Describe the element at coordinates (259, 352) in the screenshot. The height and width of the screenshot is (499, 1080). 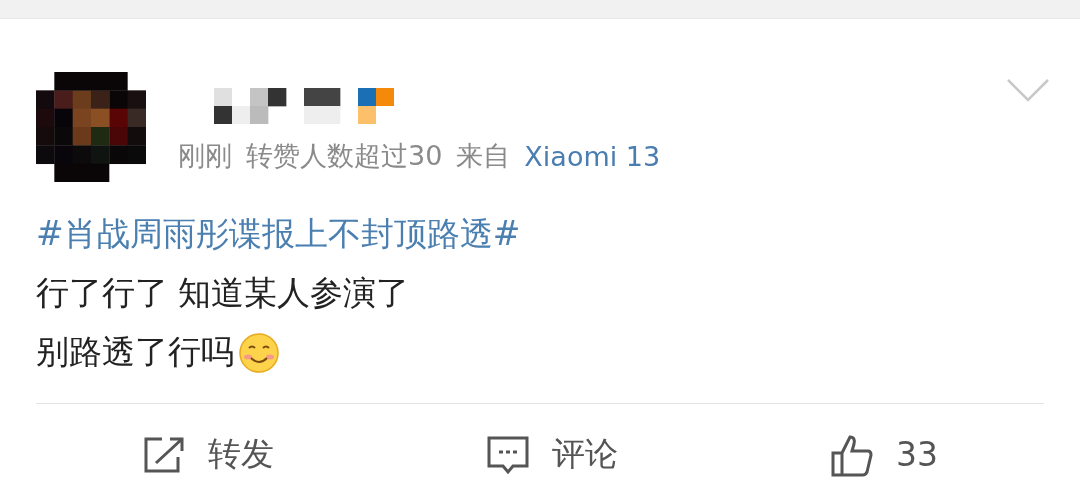
I see `smiley-icon` at that location.